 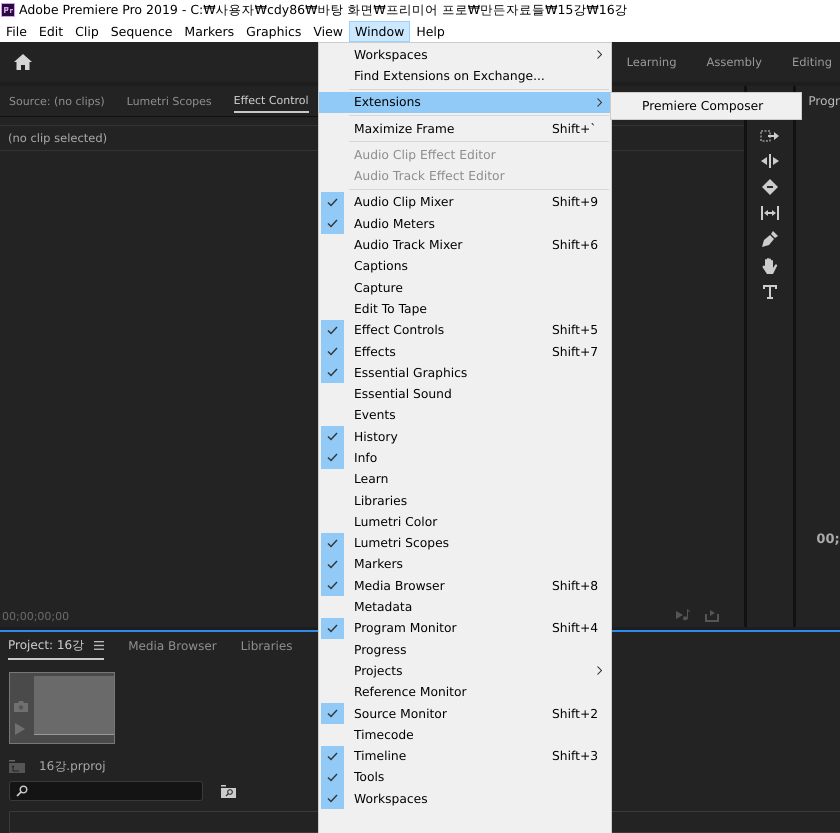 What do you see at coordinates (465, 102) in the screenshot?
I see `menu-item: Extensions` at bounding box center [465, 102].